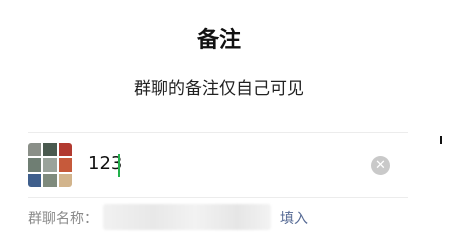 The height and width of the screenshot is (250, 458). What do you see at coordinates (441, 140) in the screenshot?
I see `edge-marker` at bounding box center [441, 140].